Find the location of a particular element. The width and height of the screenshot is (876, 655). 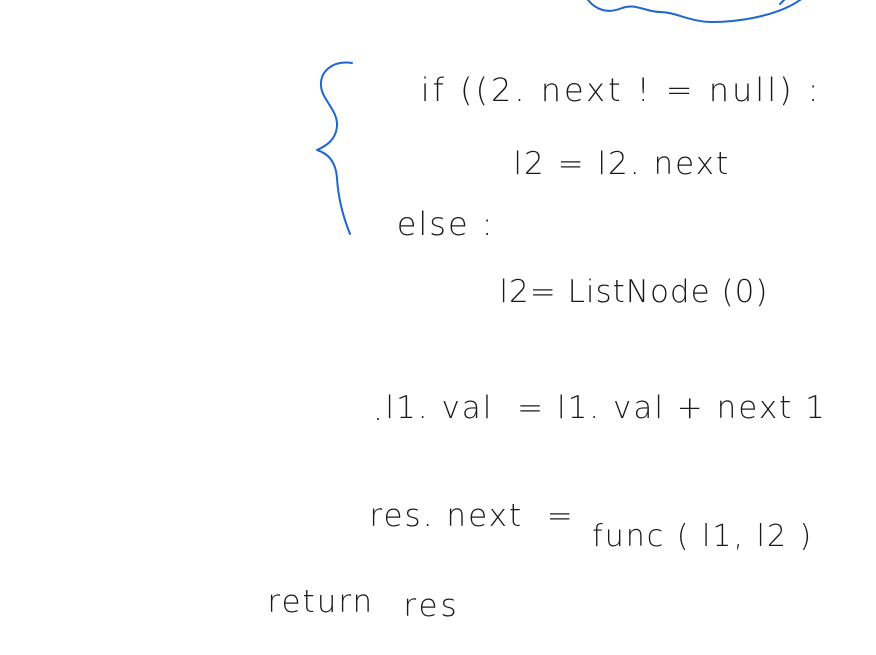

top-scribble-tail is located at coordinates (782, 2).